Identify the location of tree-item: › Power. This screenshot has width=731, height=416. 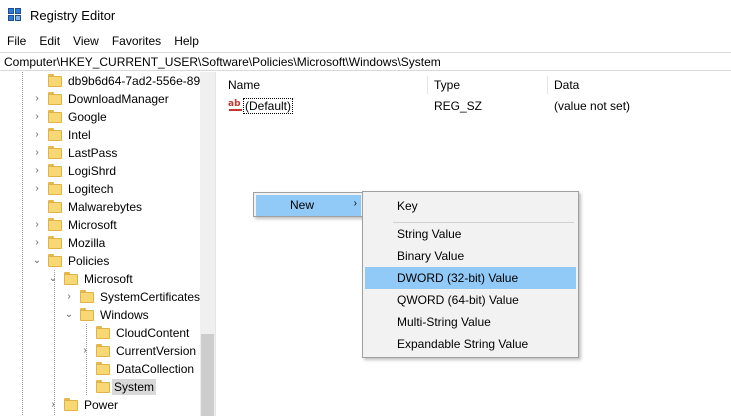
(100, 405).